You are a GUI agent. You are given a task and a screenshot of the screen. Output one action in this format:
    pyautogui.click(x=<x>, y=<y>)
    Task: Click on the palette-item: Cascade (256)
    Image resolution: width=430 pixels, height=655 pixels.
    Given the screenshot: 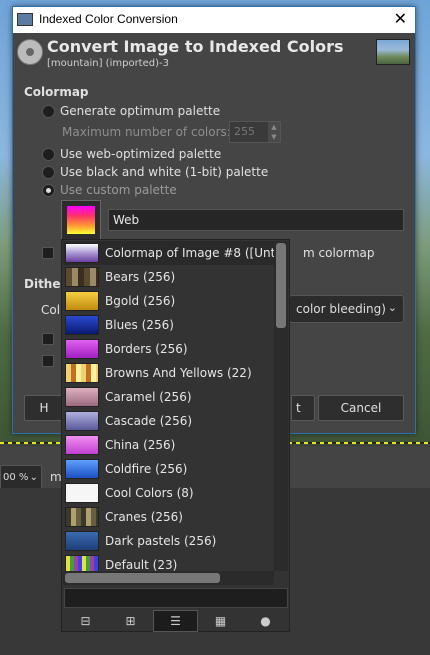 What is the action you would take?
    pyautogui.click(x=168, y=421)
    